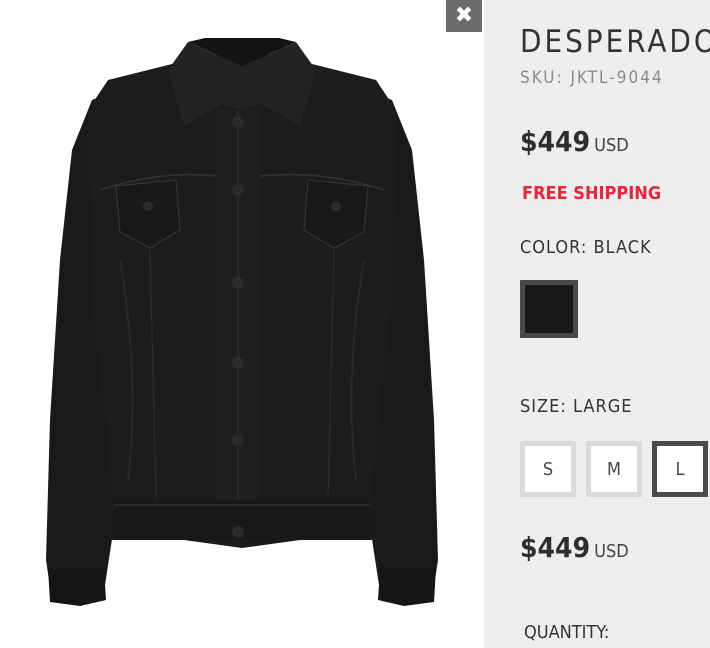  What do you see at coordinates (611, 145) in the screenshot?
I see `price-currency: USD` at bounding box center [611, 145].